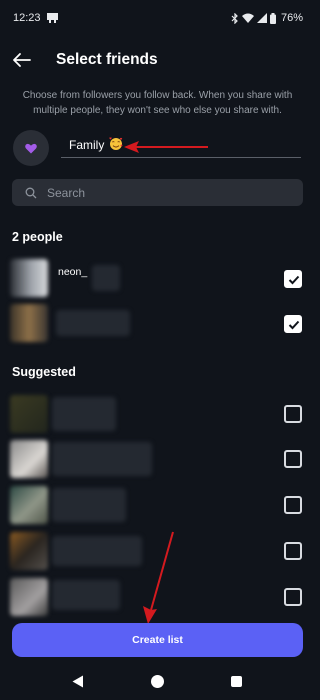  What do you see at coordinates (78, 681) in the screenshot?
I see `nav-back-icon` at bounding box center [78, 681].